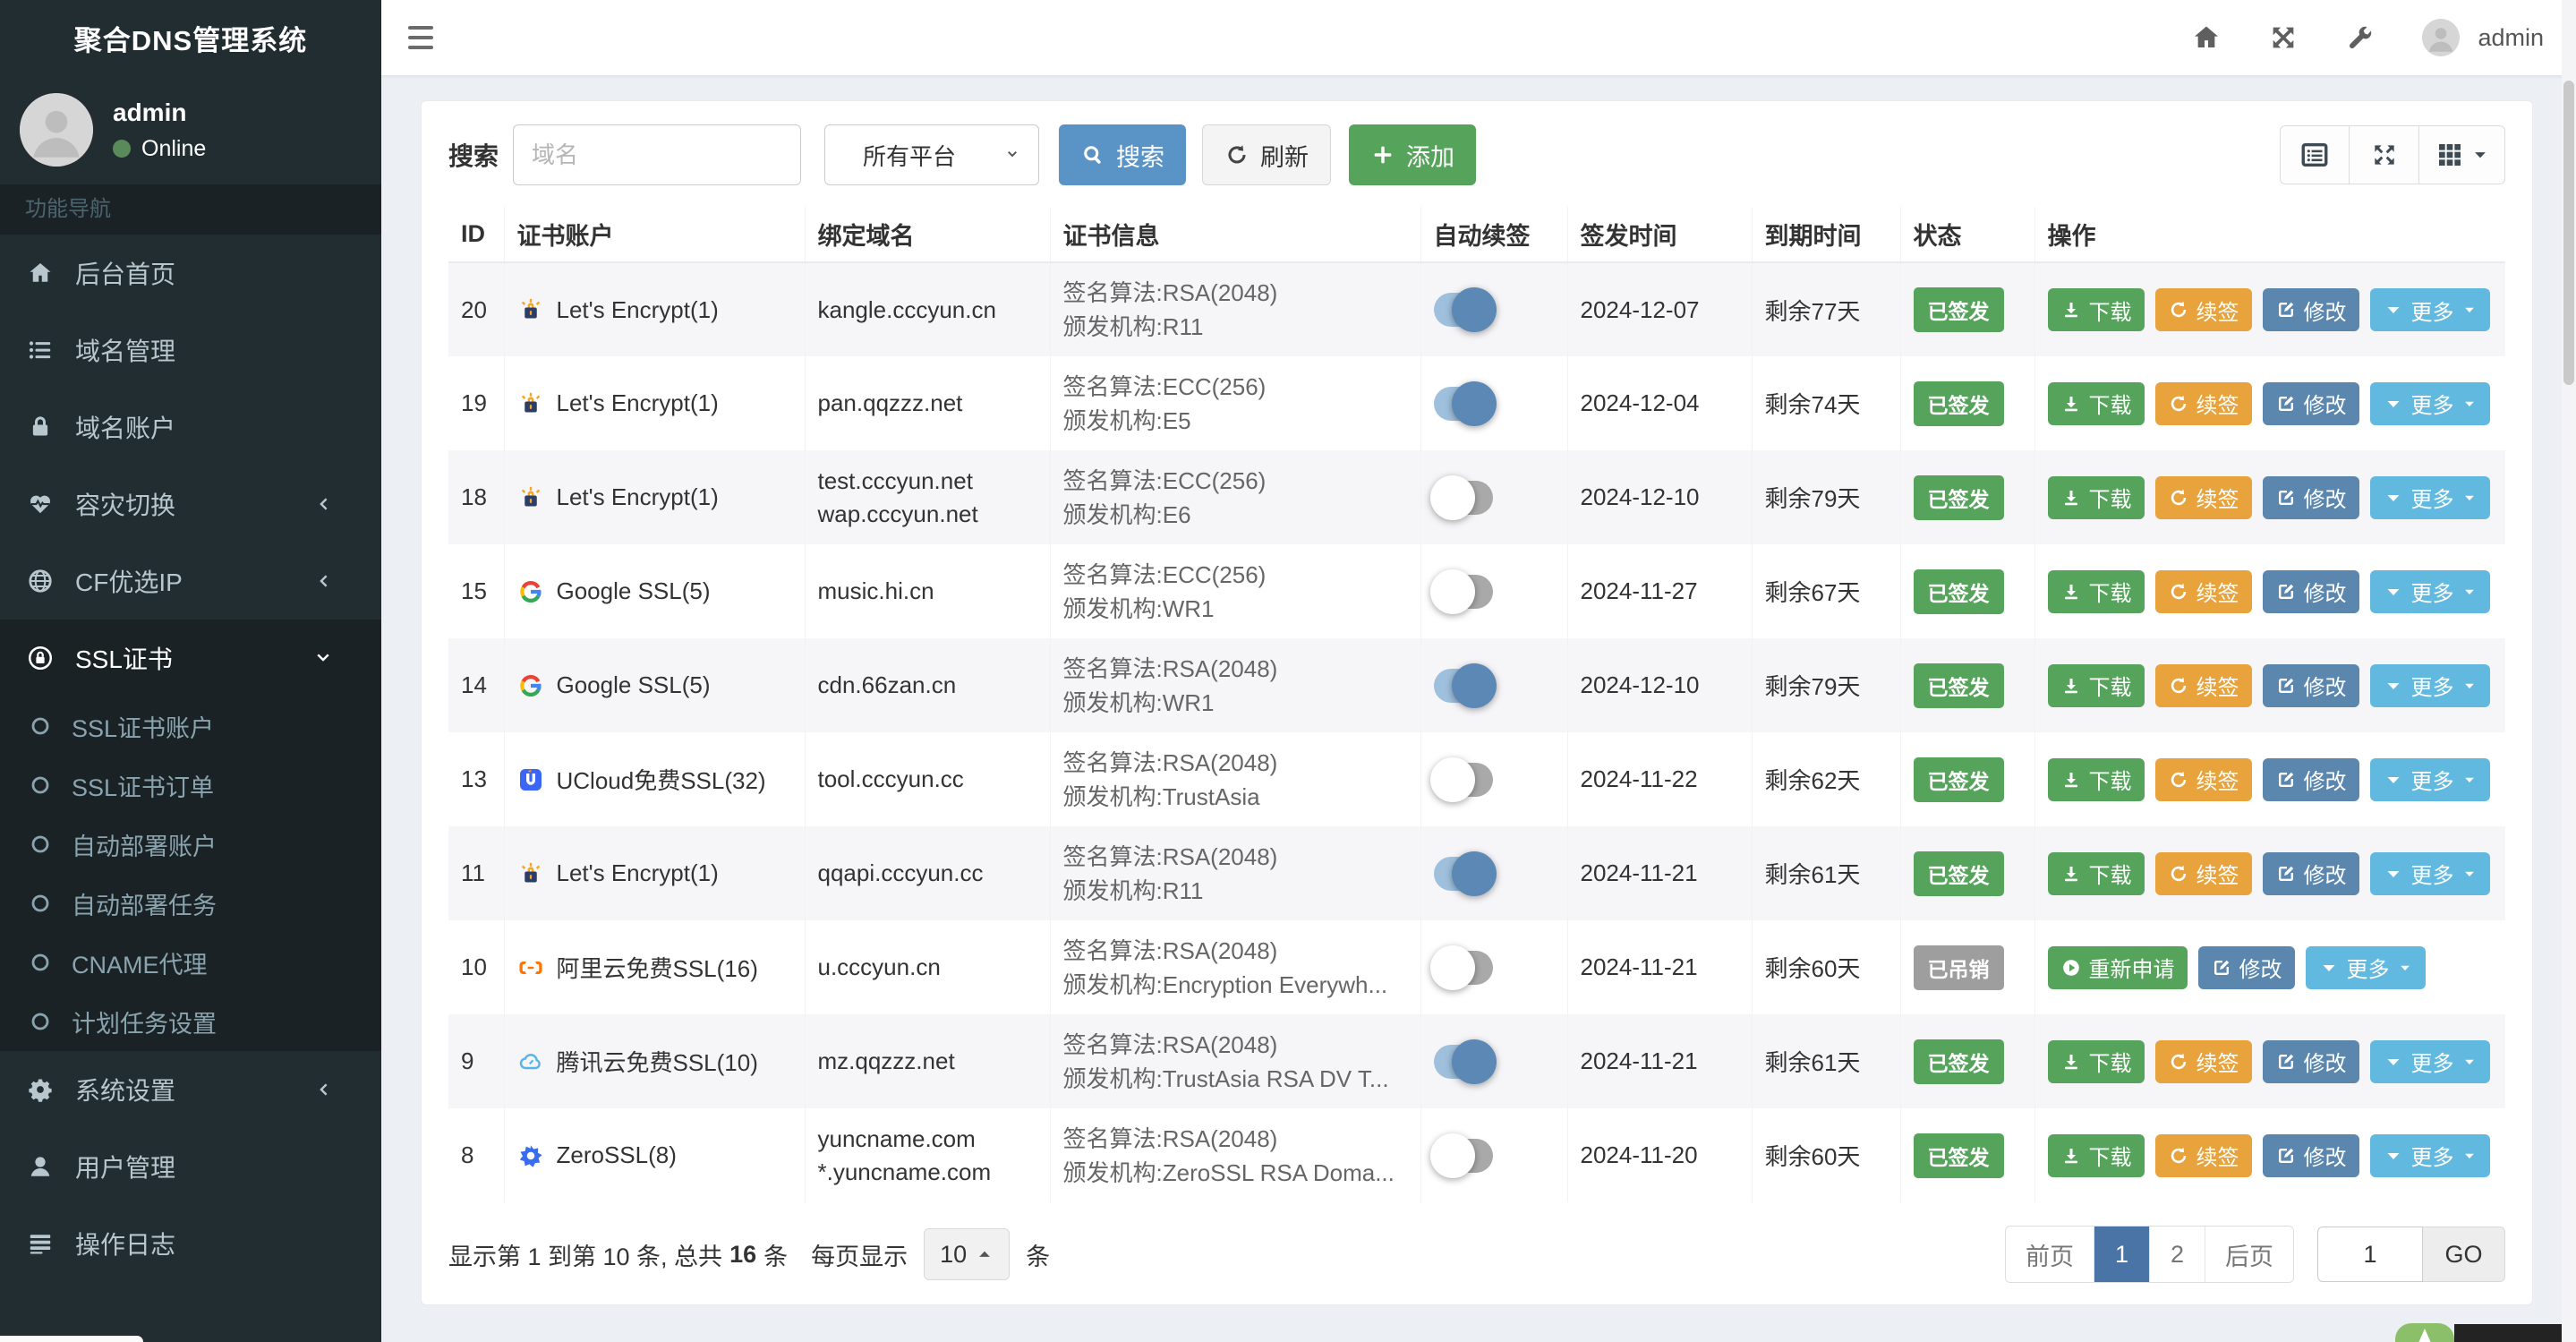 This screenshot has height=1342, width=2576. Describe the element at coordinates (190, 785) in the screenshot. I see `sidebar-subitem-SSL证书订单: SSL证书订单` at that location.